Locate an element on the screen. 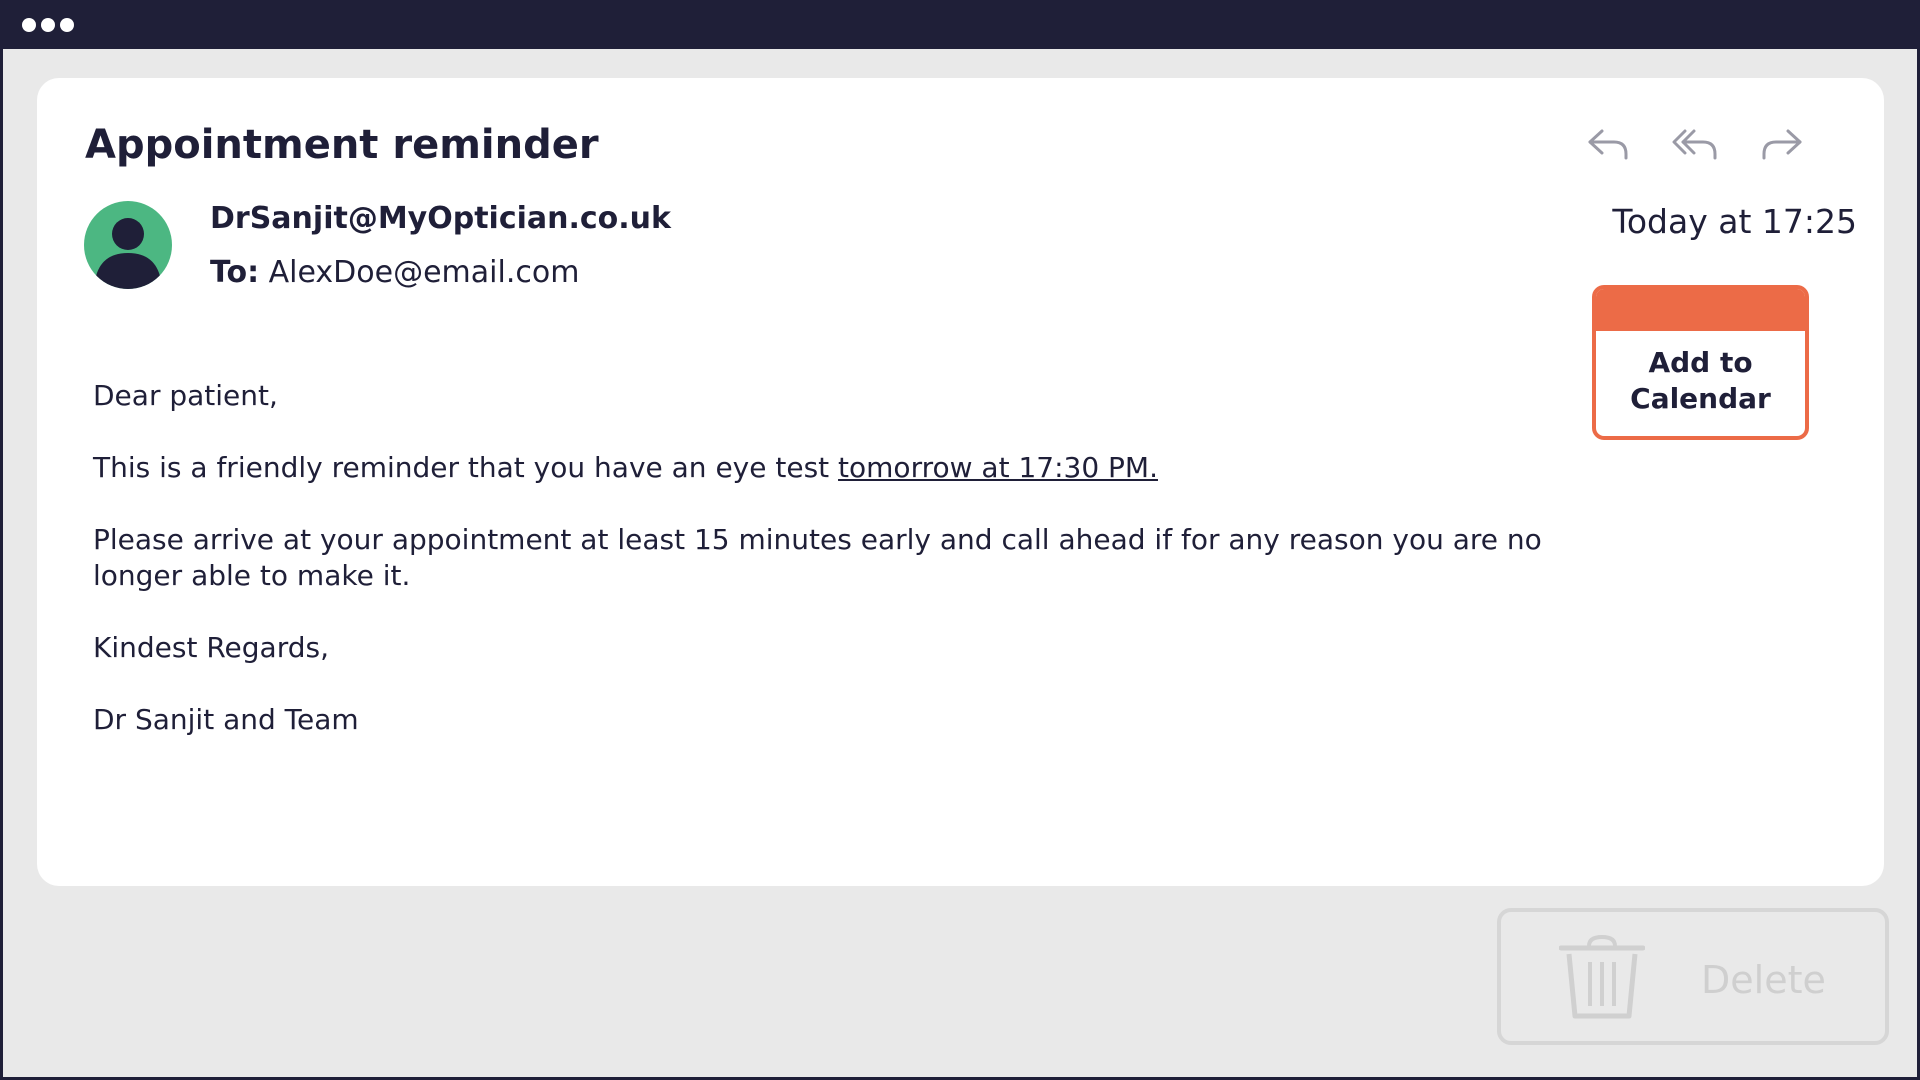 This screenshot has width=1920, height=1080. sender-avatar is located at coordinates (128, 245).